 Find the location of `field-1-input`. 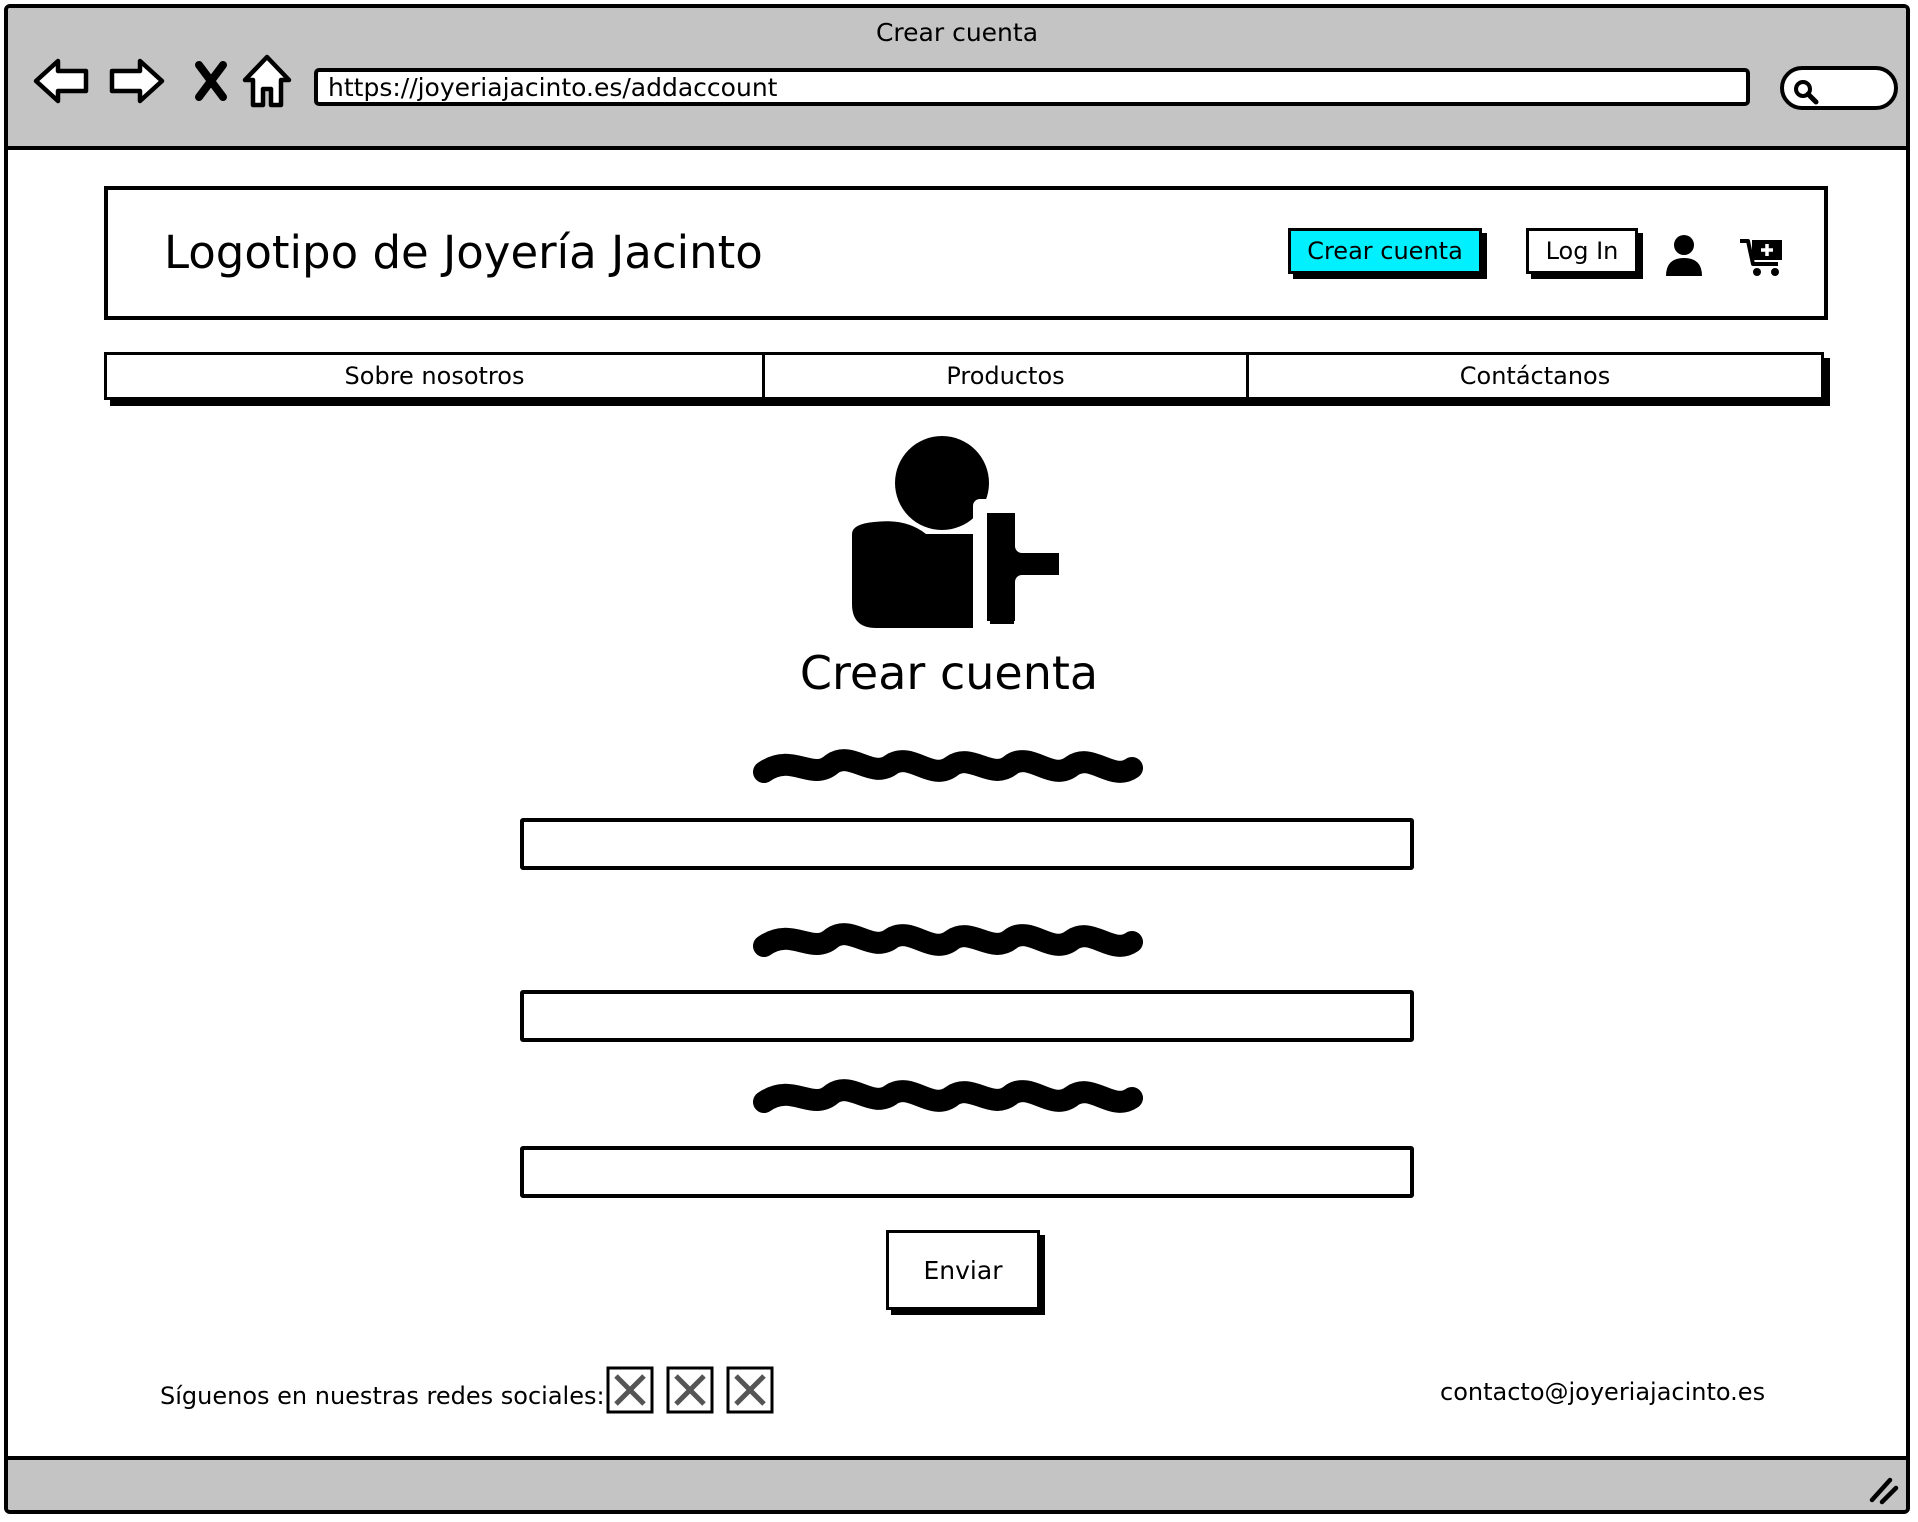

field-1-input is located at coordinates (967, 844).